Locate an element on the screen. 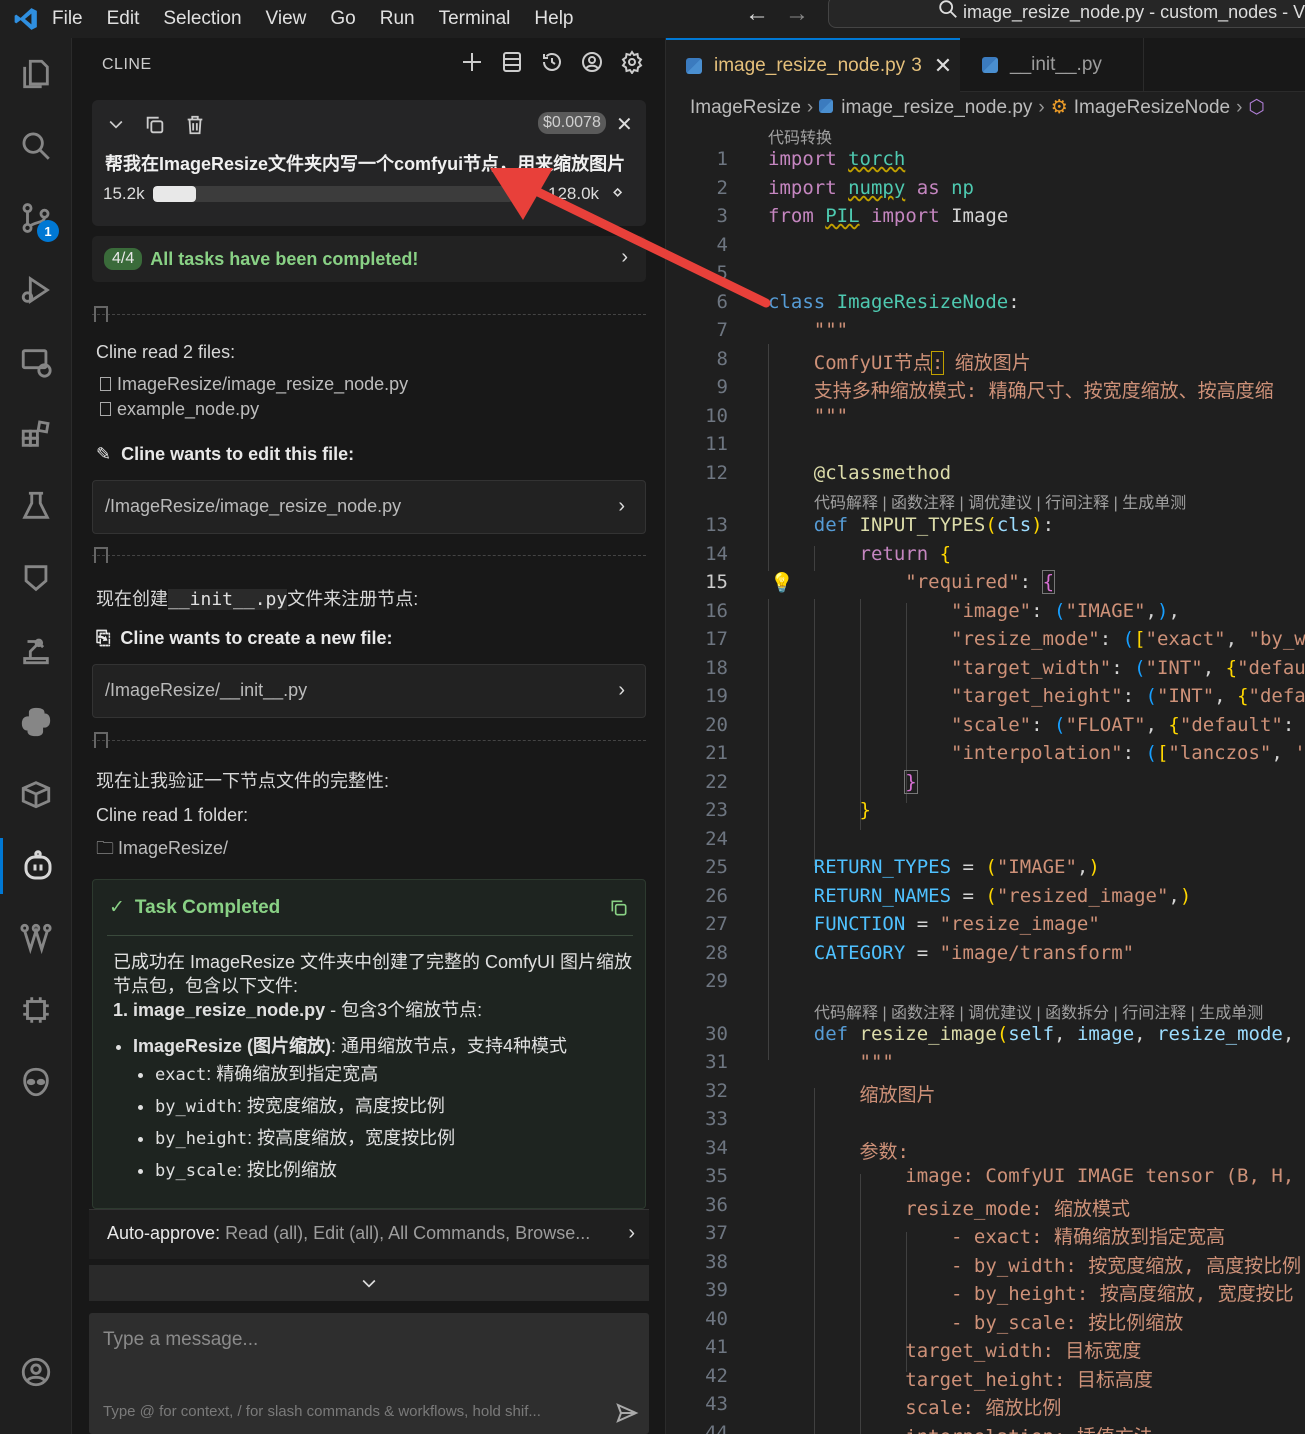  history-icon is located at coordinates (552, 62).